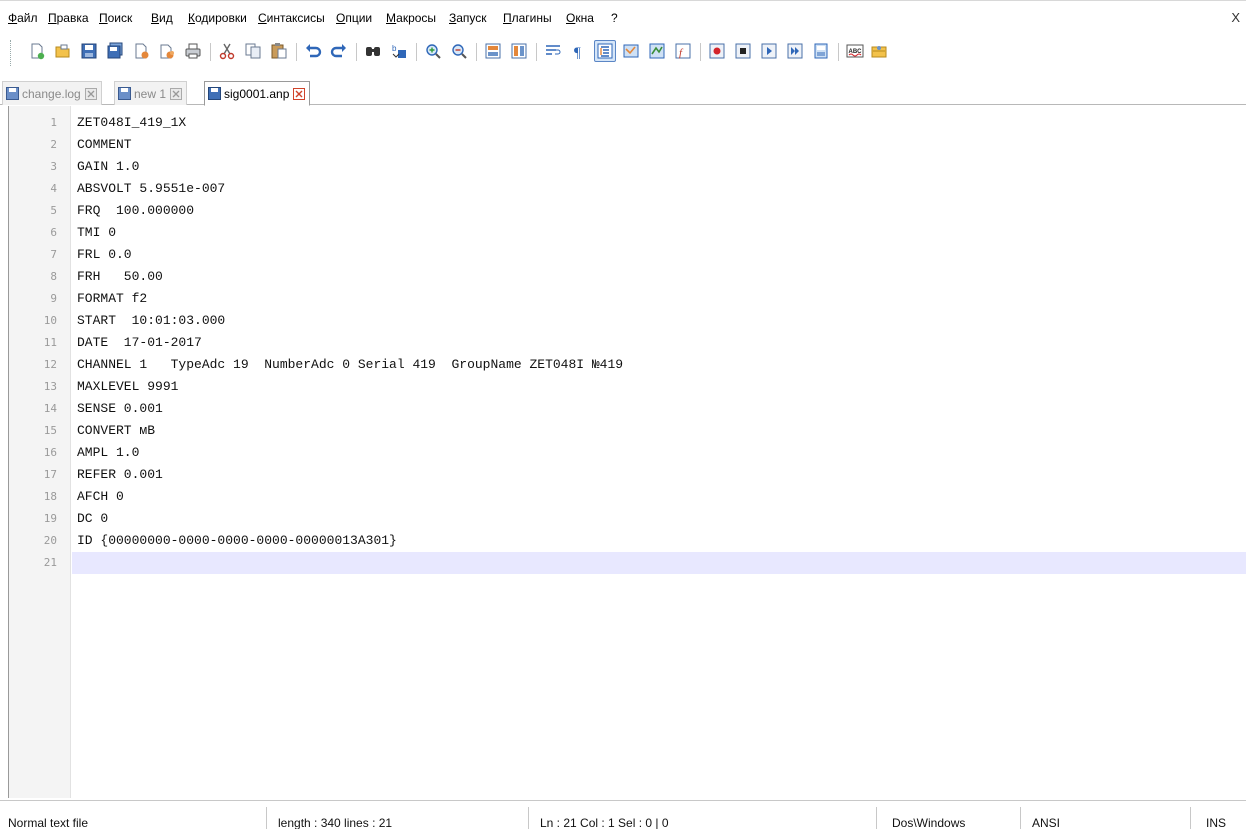 The width and height of the screenshot is (1246, 829). Describe the element at coordinates (399, 51) in the screenshot. I see `replace-icon: b` at that location.